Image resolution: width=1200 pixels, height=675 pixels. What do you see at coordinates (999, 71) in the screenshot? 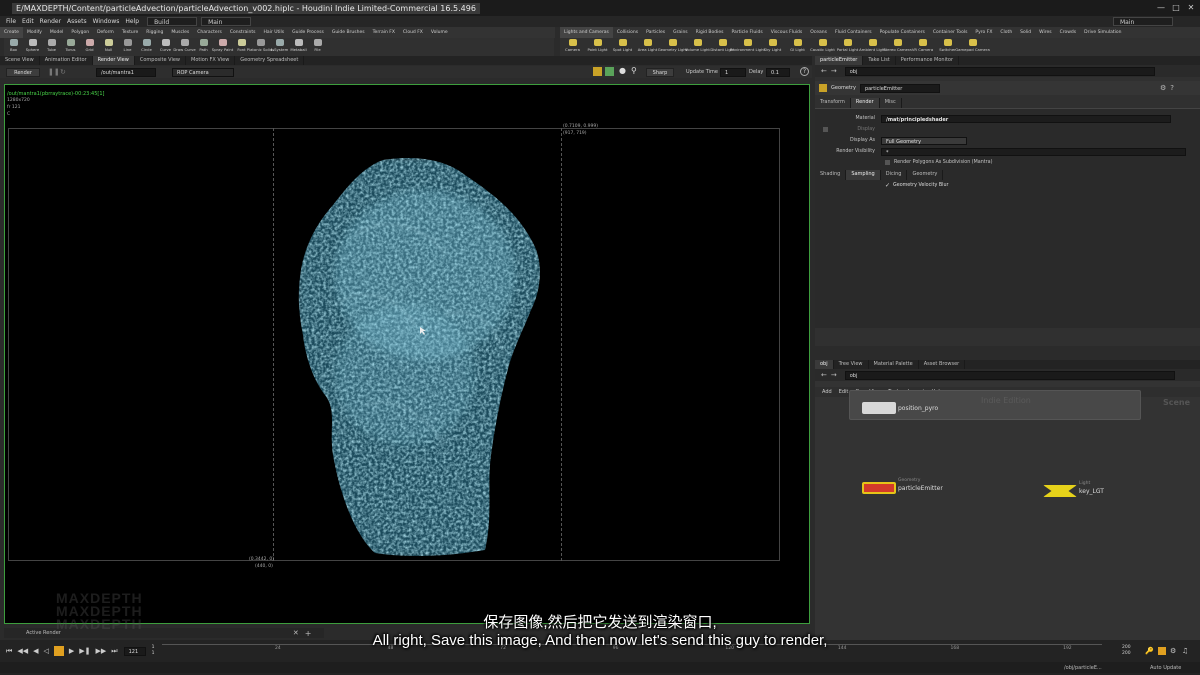
I see `param-path-field: obj` at bounding box center [999, 71].